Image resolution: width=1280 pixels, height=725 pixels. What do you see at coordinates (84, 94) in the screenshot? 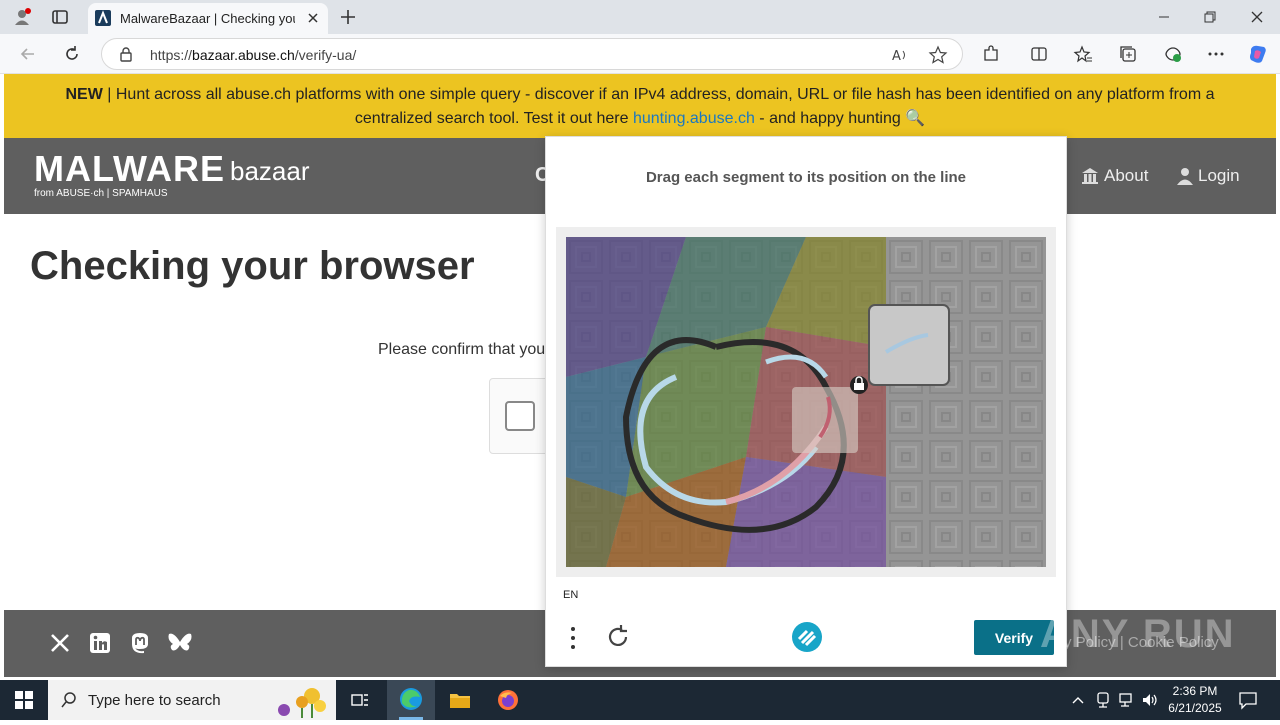
I see `banner-new-label: NEW` at bounding box center [84, 94].